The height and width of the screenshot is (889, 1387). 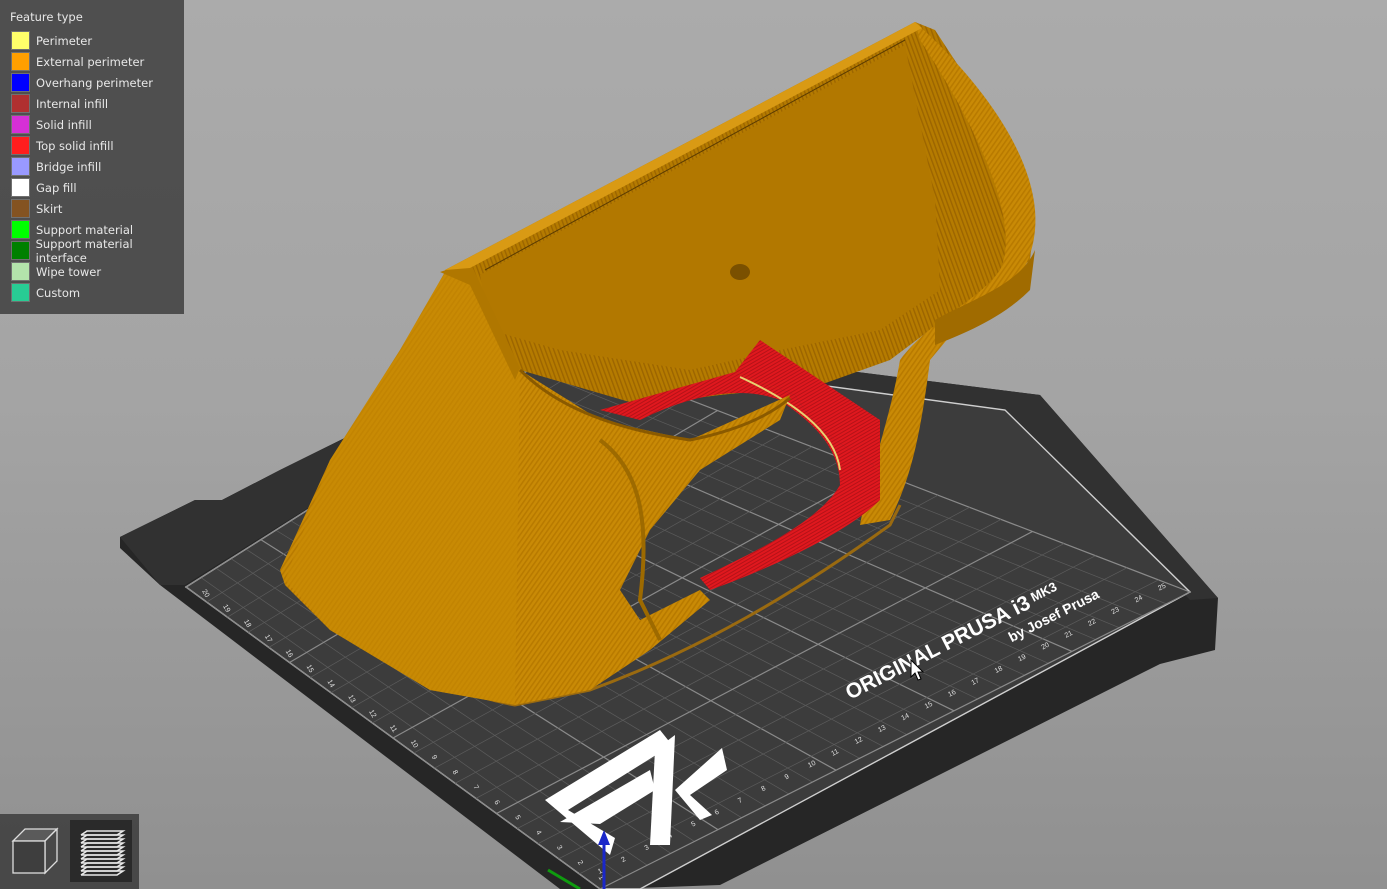 I want to click on legend-item: Skirt, so click(x=36, y=208).